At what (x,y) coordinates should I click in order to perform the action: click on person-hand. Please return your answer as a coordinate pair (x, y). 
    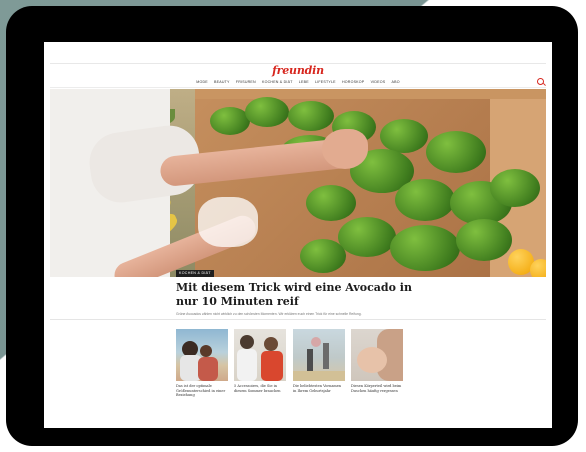
    Looking at the image, I should click on (345, 149).